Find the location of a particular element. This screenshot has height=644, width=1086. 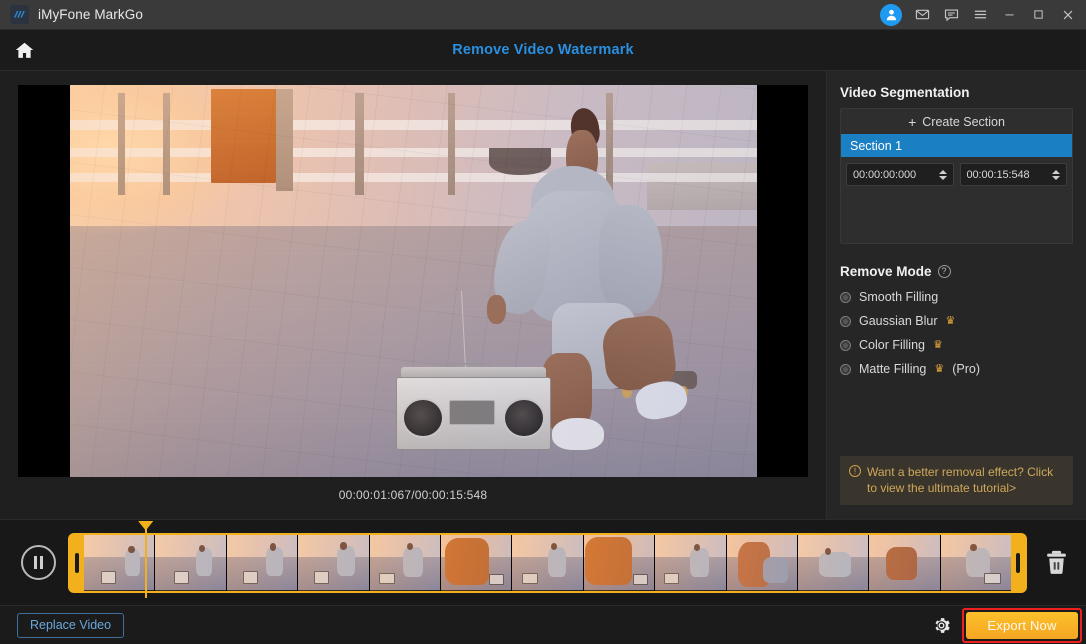

filmstrip is located at coordinates (547, 562).